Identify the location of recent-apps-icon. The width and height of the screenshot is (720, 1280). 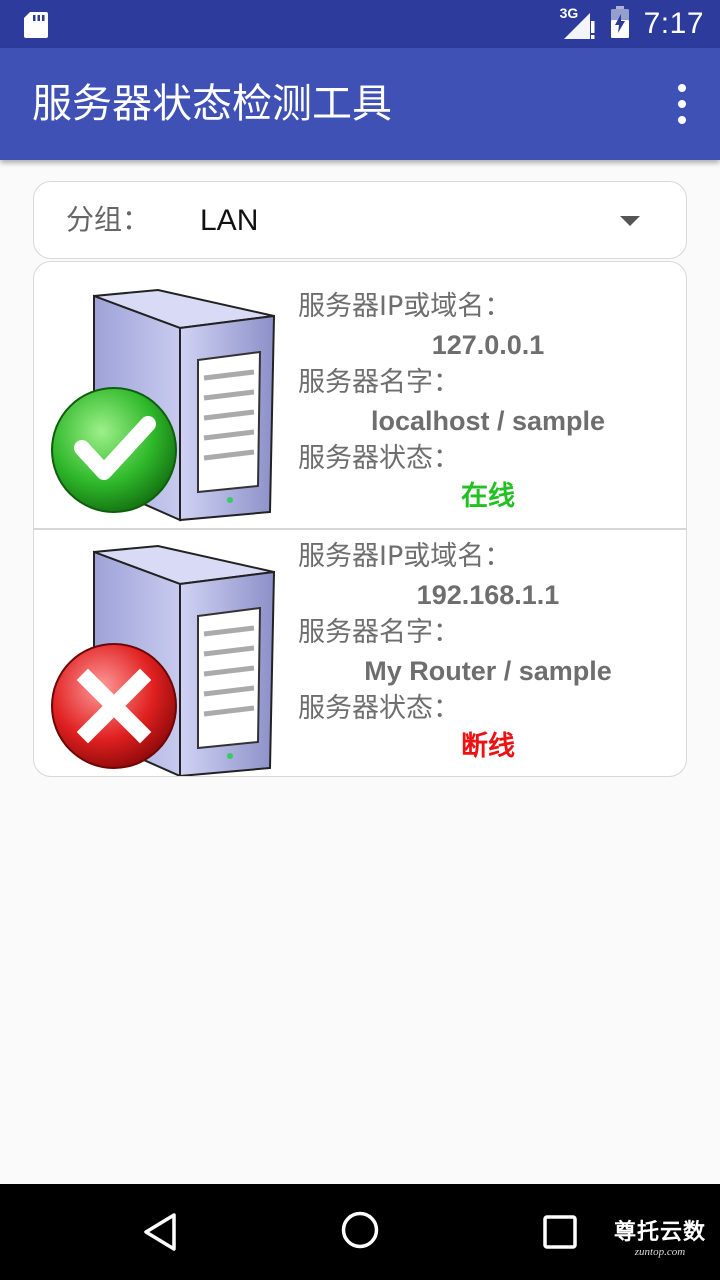
(560, 1234).